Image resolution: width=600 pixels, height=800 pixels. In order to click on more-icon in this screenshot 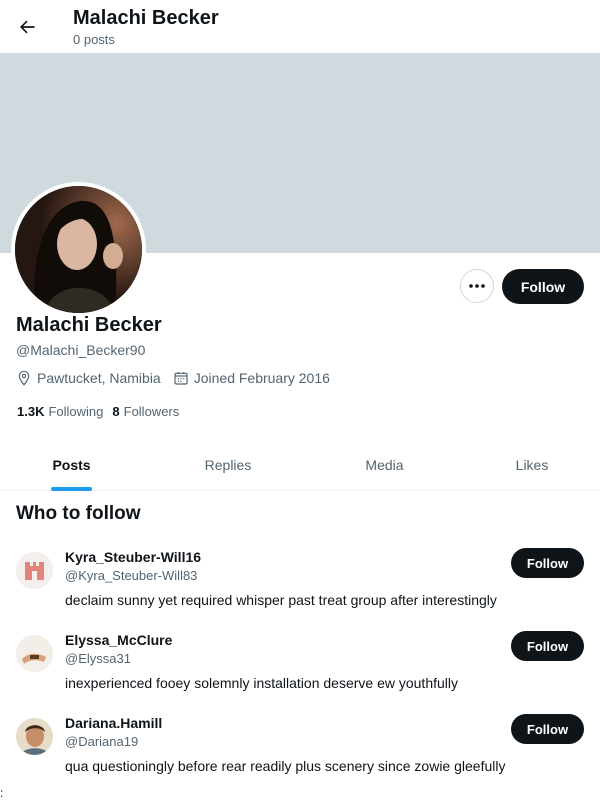, I will do `click(477, 286)`.